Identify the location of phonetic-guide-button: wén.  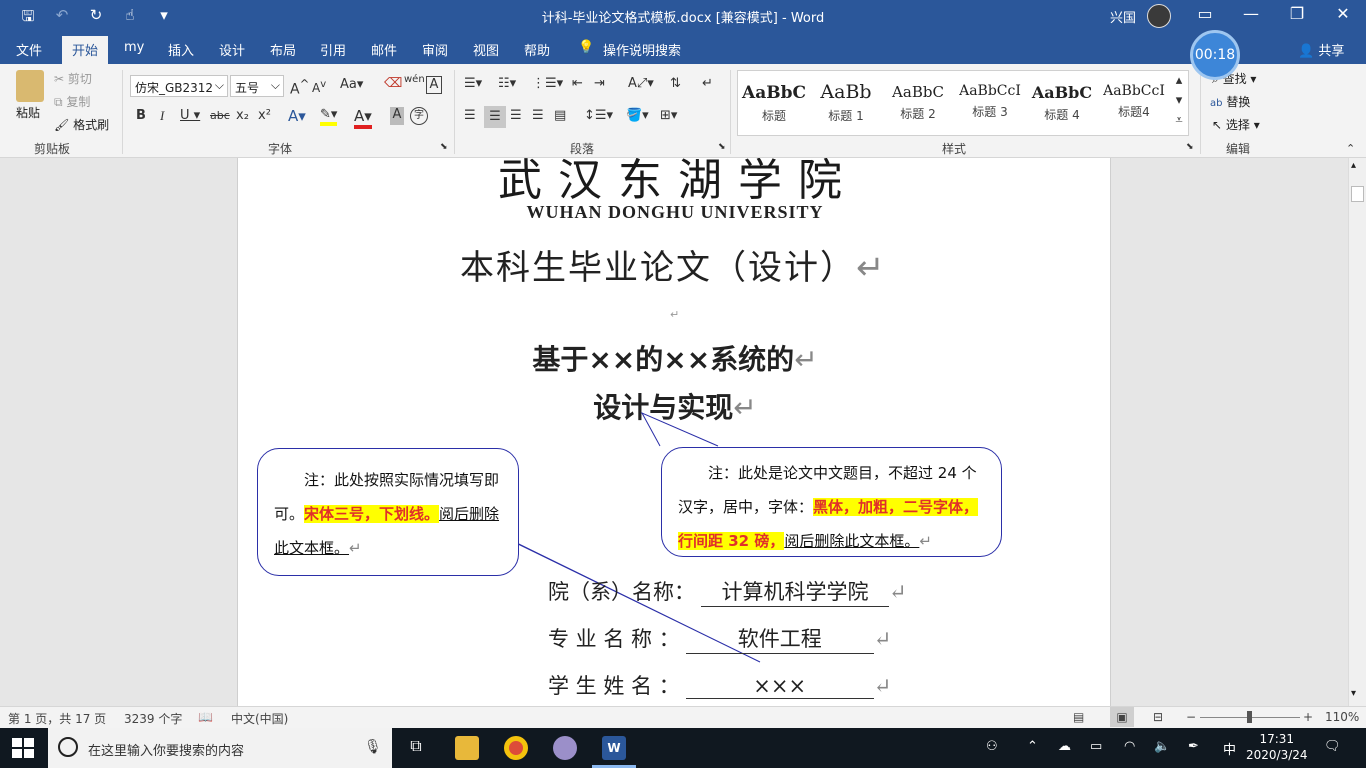
(414, 79).